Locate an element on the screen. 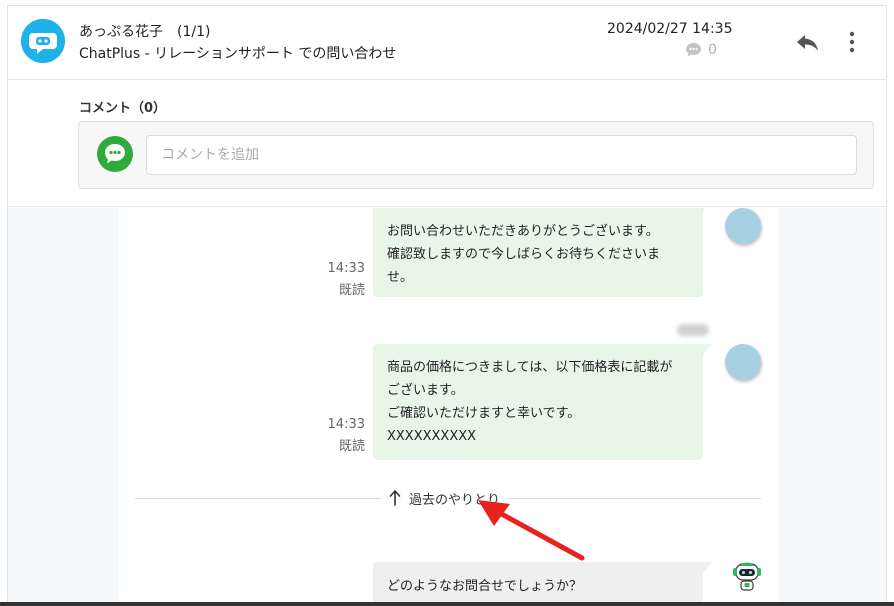 This screenshot has width=894, height=606. message-line: 商品の価格につきましては、以下価格表に記載が is located at coordinates (530, 367).